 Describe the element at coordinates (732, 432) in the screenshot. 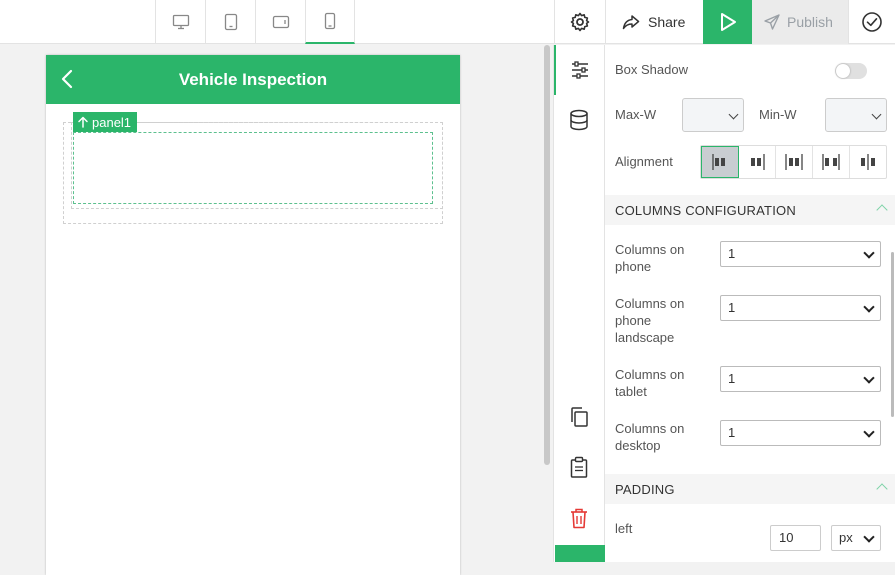

I see `columns-desktop-value: 1` at that location.